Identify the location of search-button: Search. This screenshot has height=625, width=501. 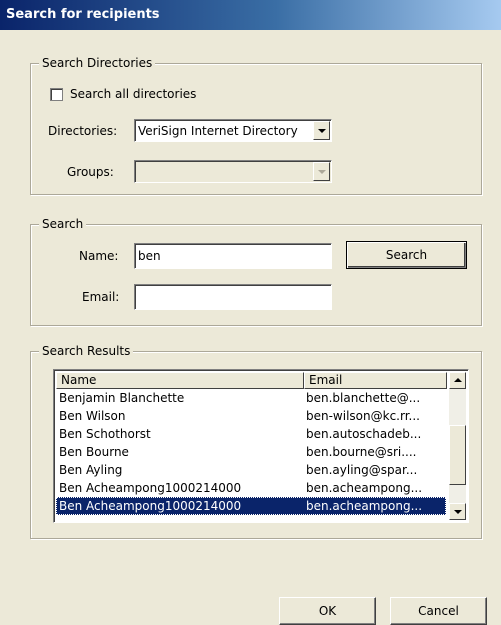
(406, 255).